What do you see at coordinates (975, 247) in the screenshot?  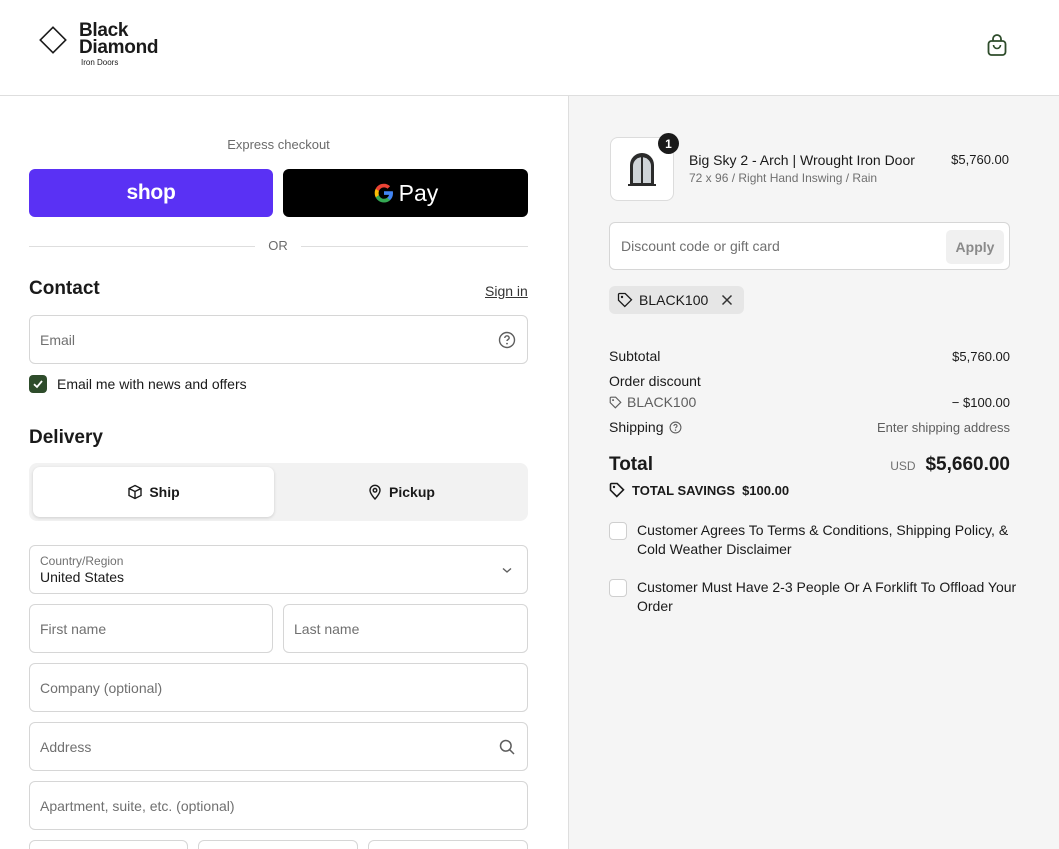 I see `apply-discount-button: Apply` at bounding box center [975, 247].